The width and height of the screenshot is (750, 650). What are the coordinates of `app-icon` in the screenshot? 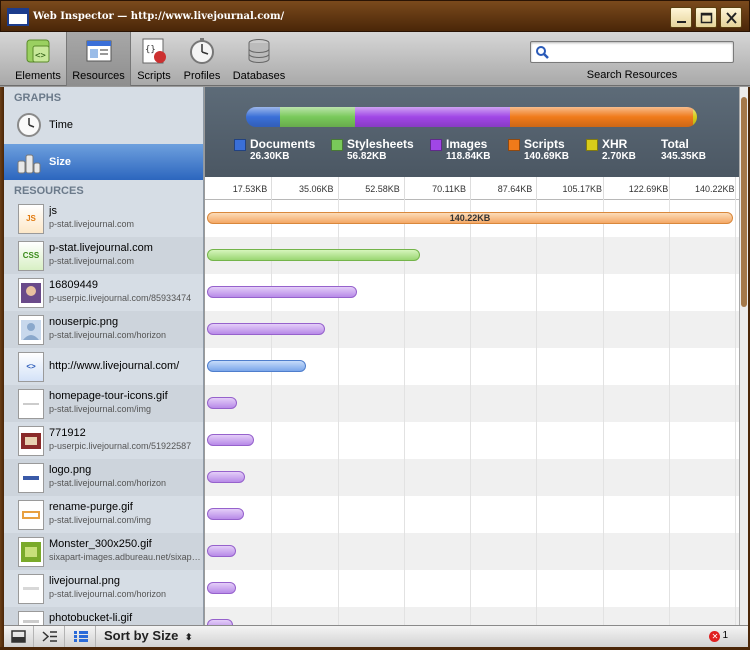 It's located at (18, 17).